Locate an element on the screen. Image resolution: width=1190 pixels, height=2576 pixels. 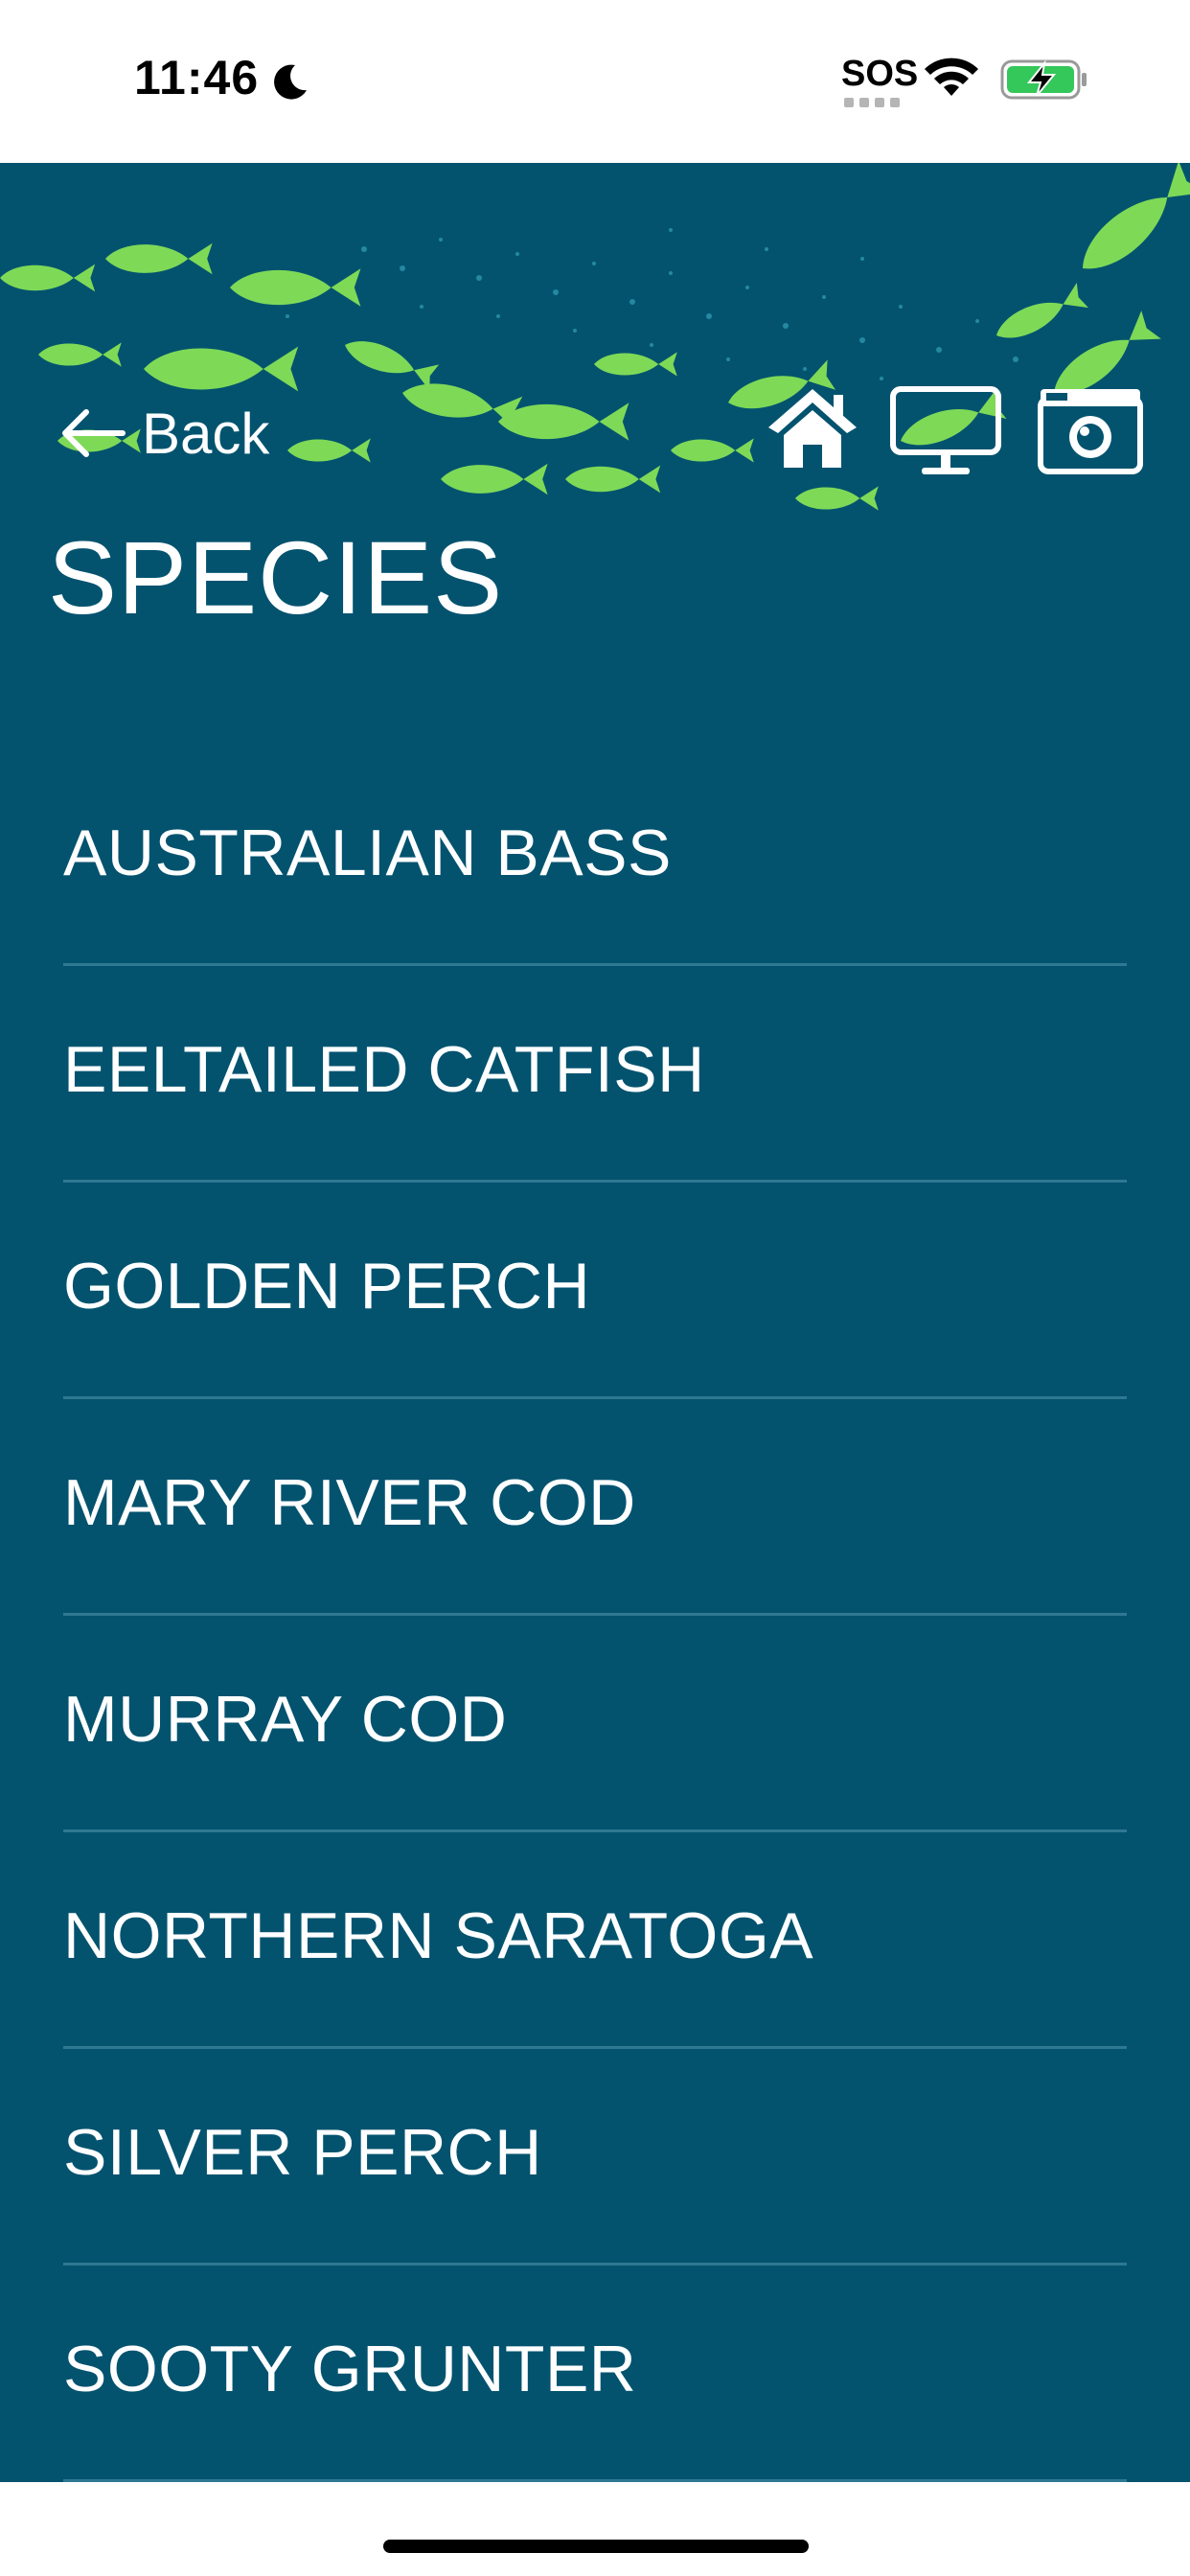
species-item: AUSTRALIAN BASS is located at coordinates (595, 857).